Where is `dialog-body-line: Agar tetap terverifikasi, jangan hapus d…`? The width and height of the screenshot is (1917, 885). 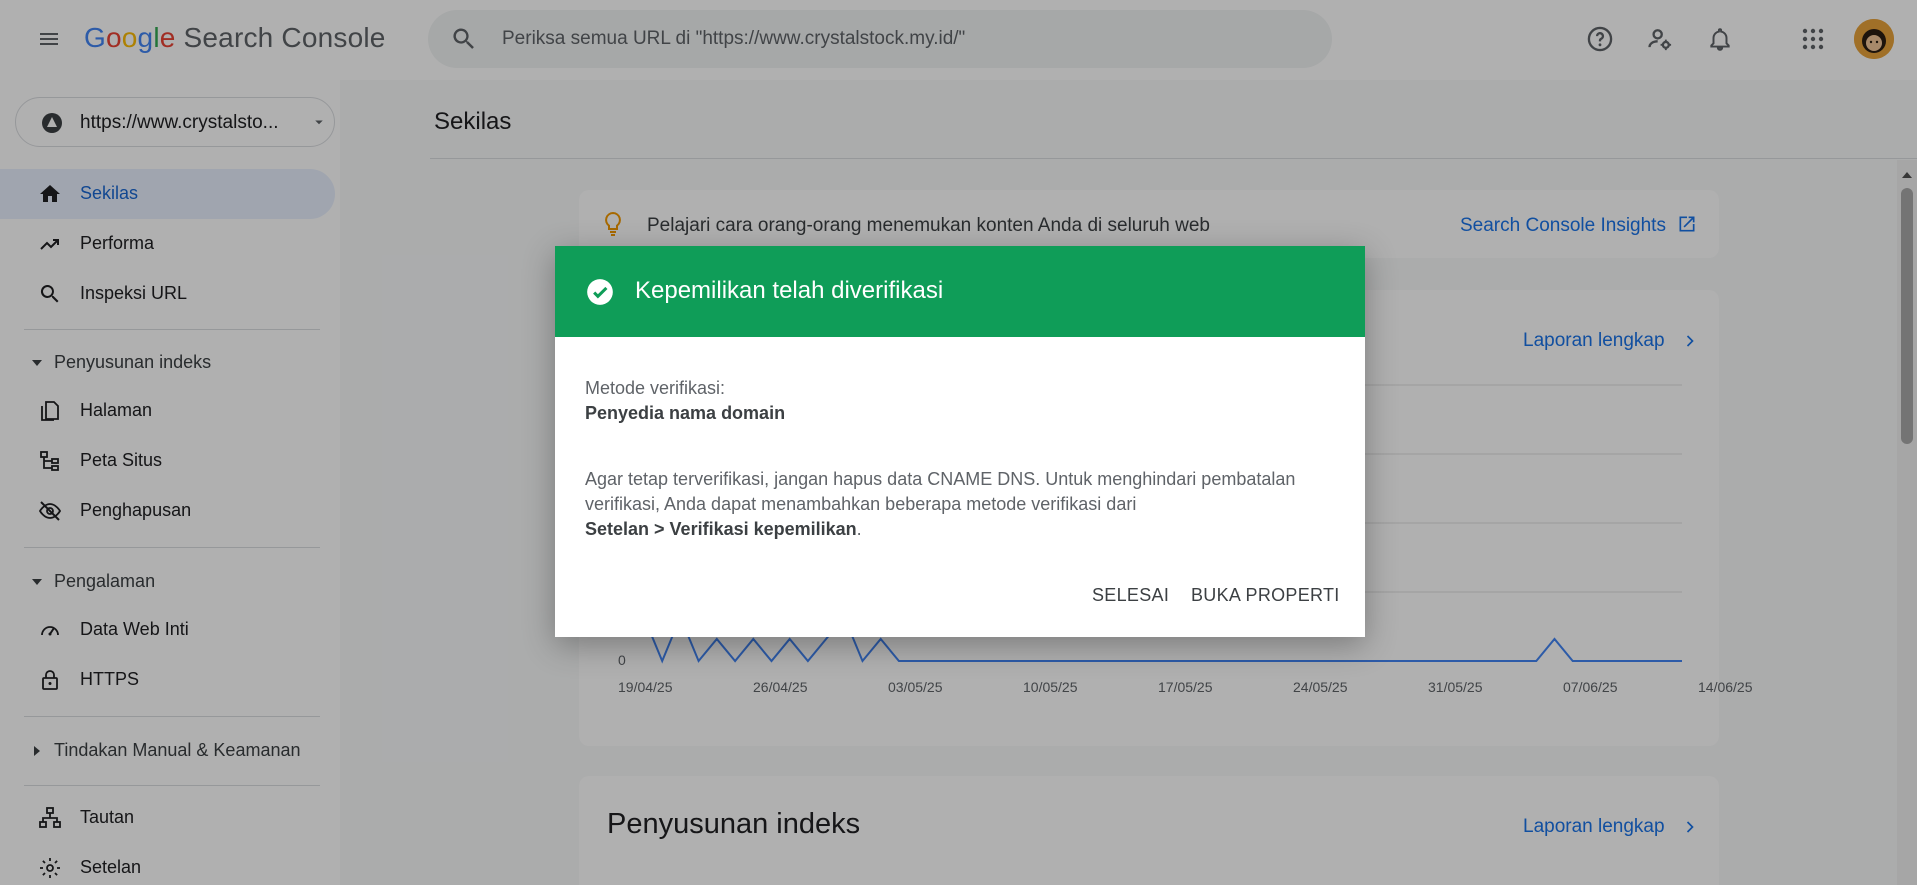
dialog-body-line: Agar tetap terverifikasi, jangan hapus d… is located at coordinates (940, 479).